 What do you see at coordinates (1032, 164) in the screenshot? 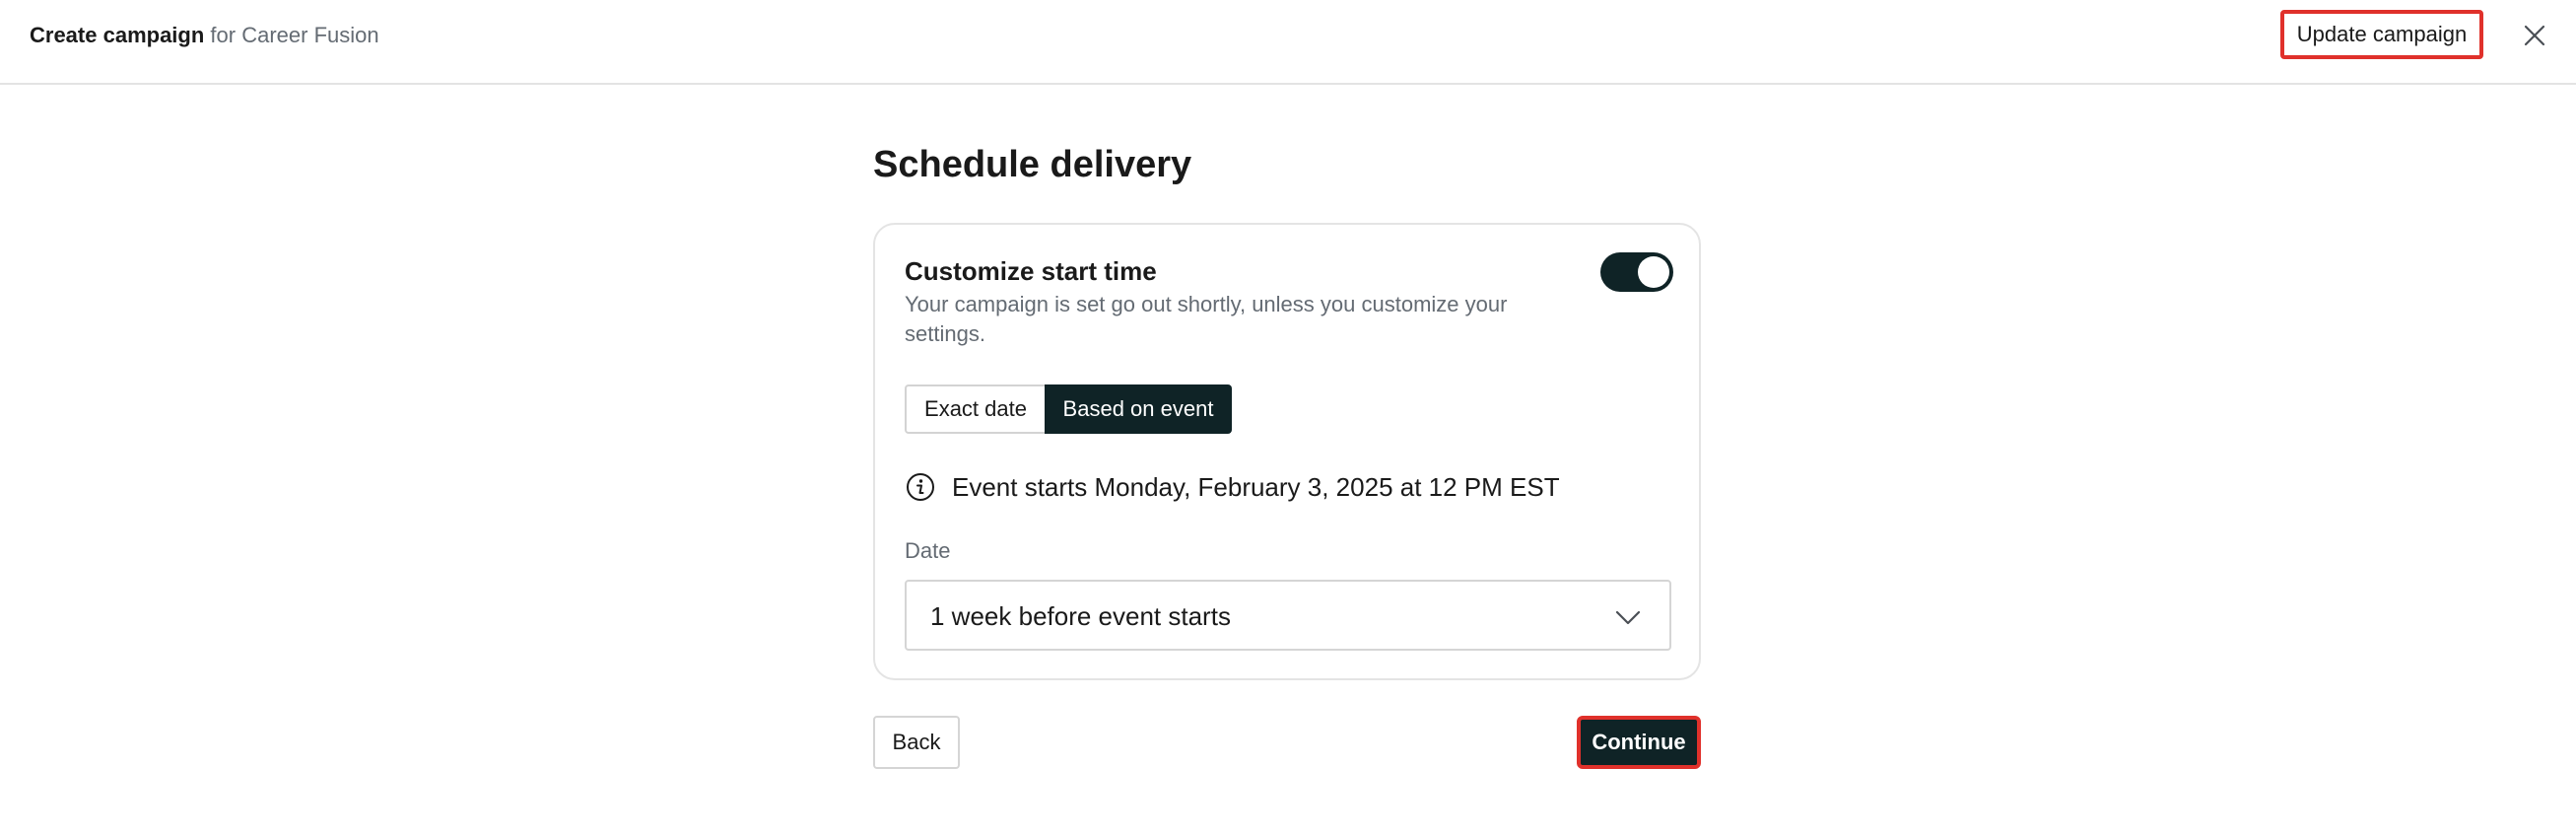
I see `page-title: Schedule delivery` at bounding box center [1032, 164].